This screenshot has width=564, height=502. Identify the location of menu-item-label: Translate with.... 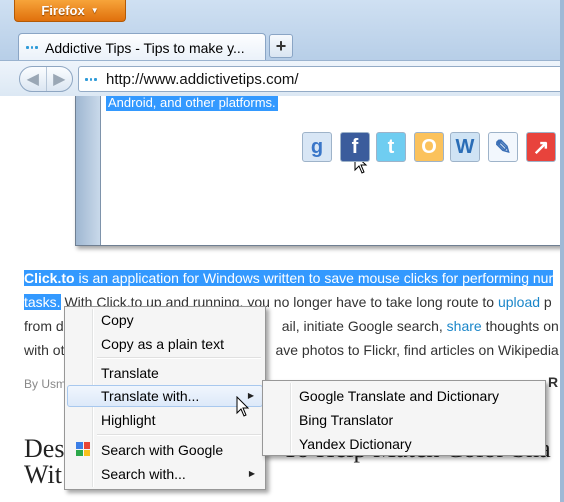
(150, 396).